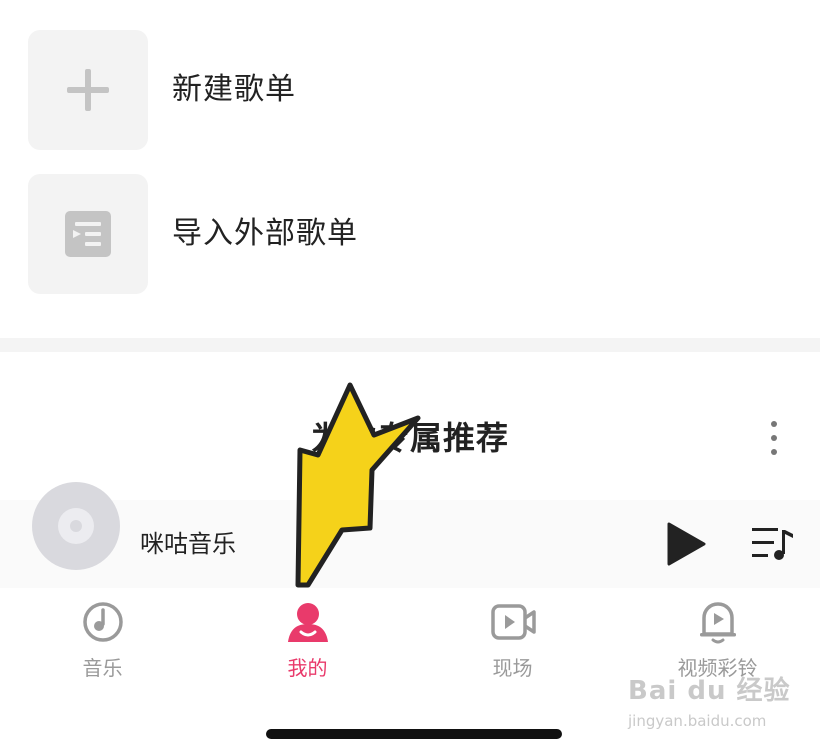 This screenshot has width=820, height=756. I want to click on disc-icon, so click(76, 526).